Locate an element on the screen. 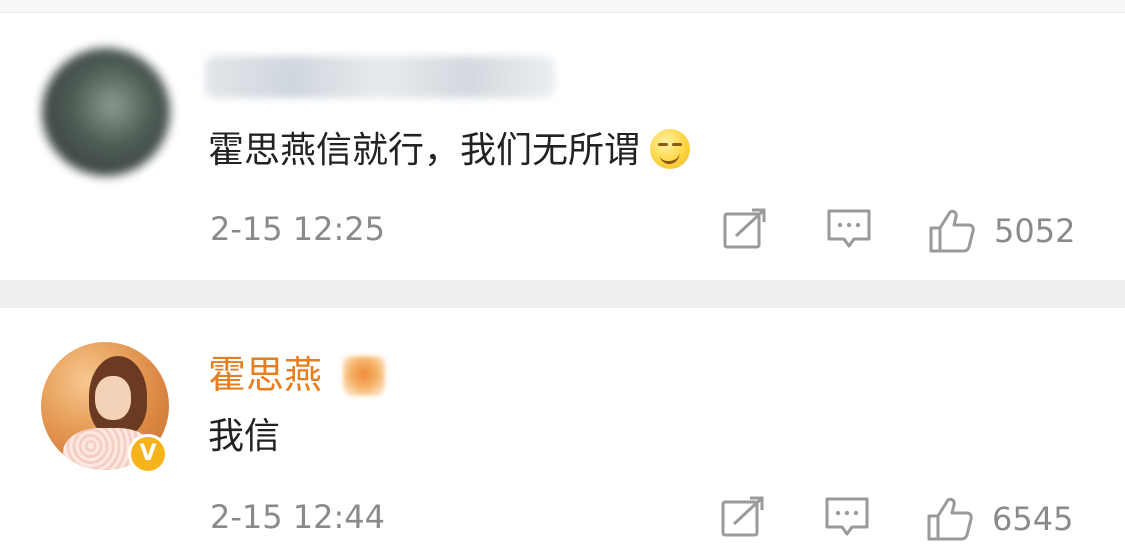 This screenshot has width=1125, height=550. comment-text: 霍思燕信就行，我们无所谓 is located at coordinates (449, 151).